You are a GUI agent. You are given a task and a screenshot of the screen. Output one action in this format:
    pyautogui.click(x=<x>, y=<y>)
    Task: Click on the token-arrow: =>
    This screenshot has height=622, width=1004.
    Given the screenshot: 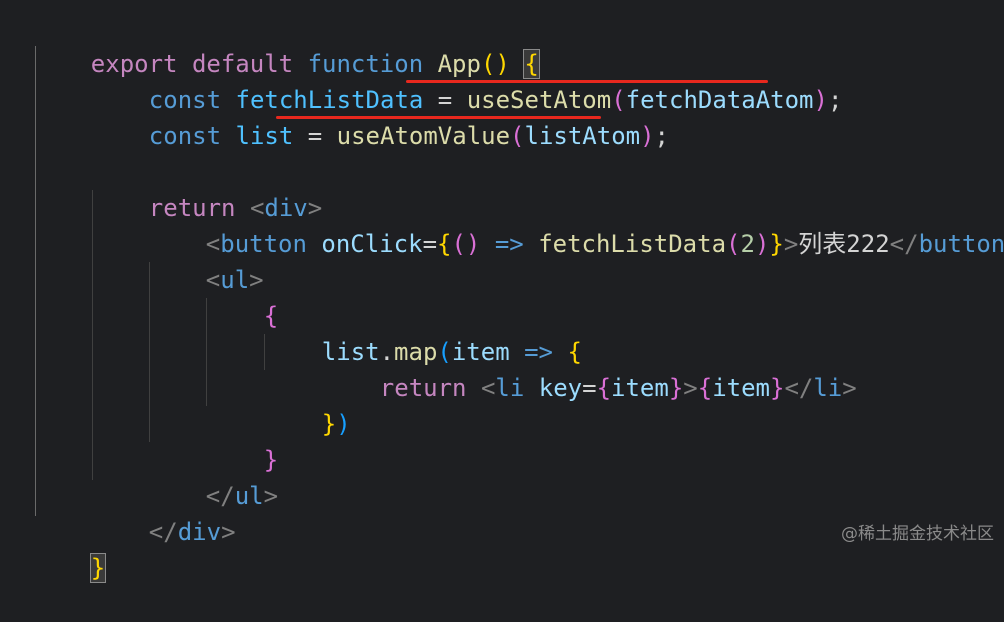 What is the action you would take?
    pyautogui.click(x=509, y=244)
    